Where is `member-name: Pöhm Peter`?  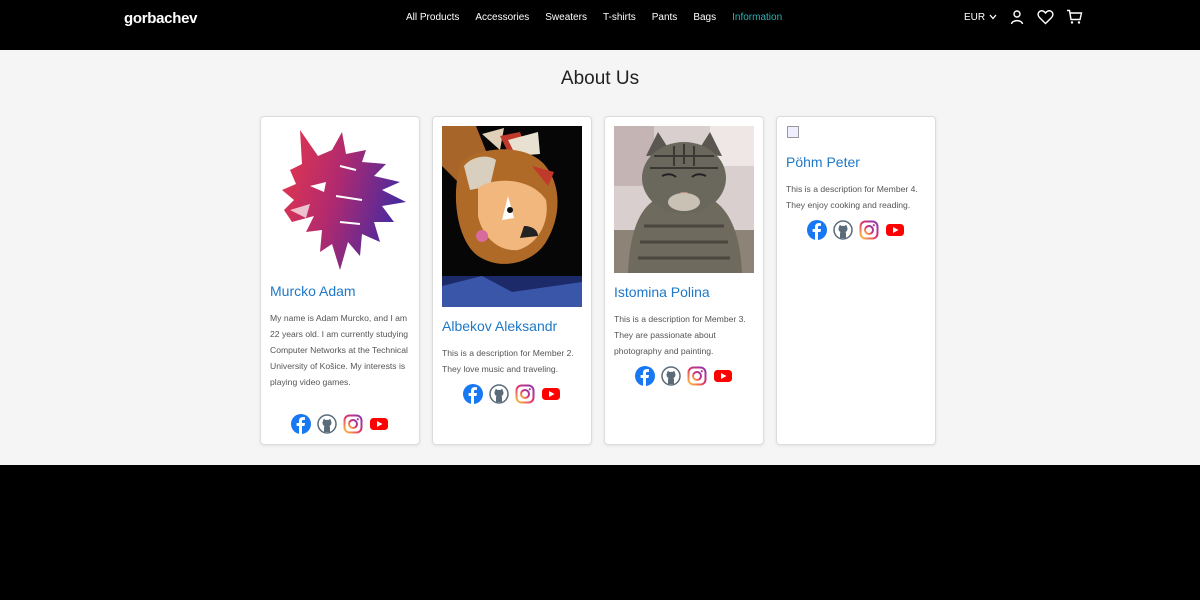
member-name: Pöhm Peter is located at coordinates (823, 162).